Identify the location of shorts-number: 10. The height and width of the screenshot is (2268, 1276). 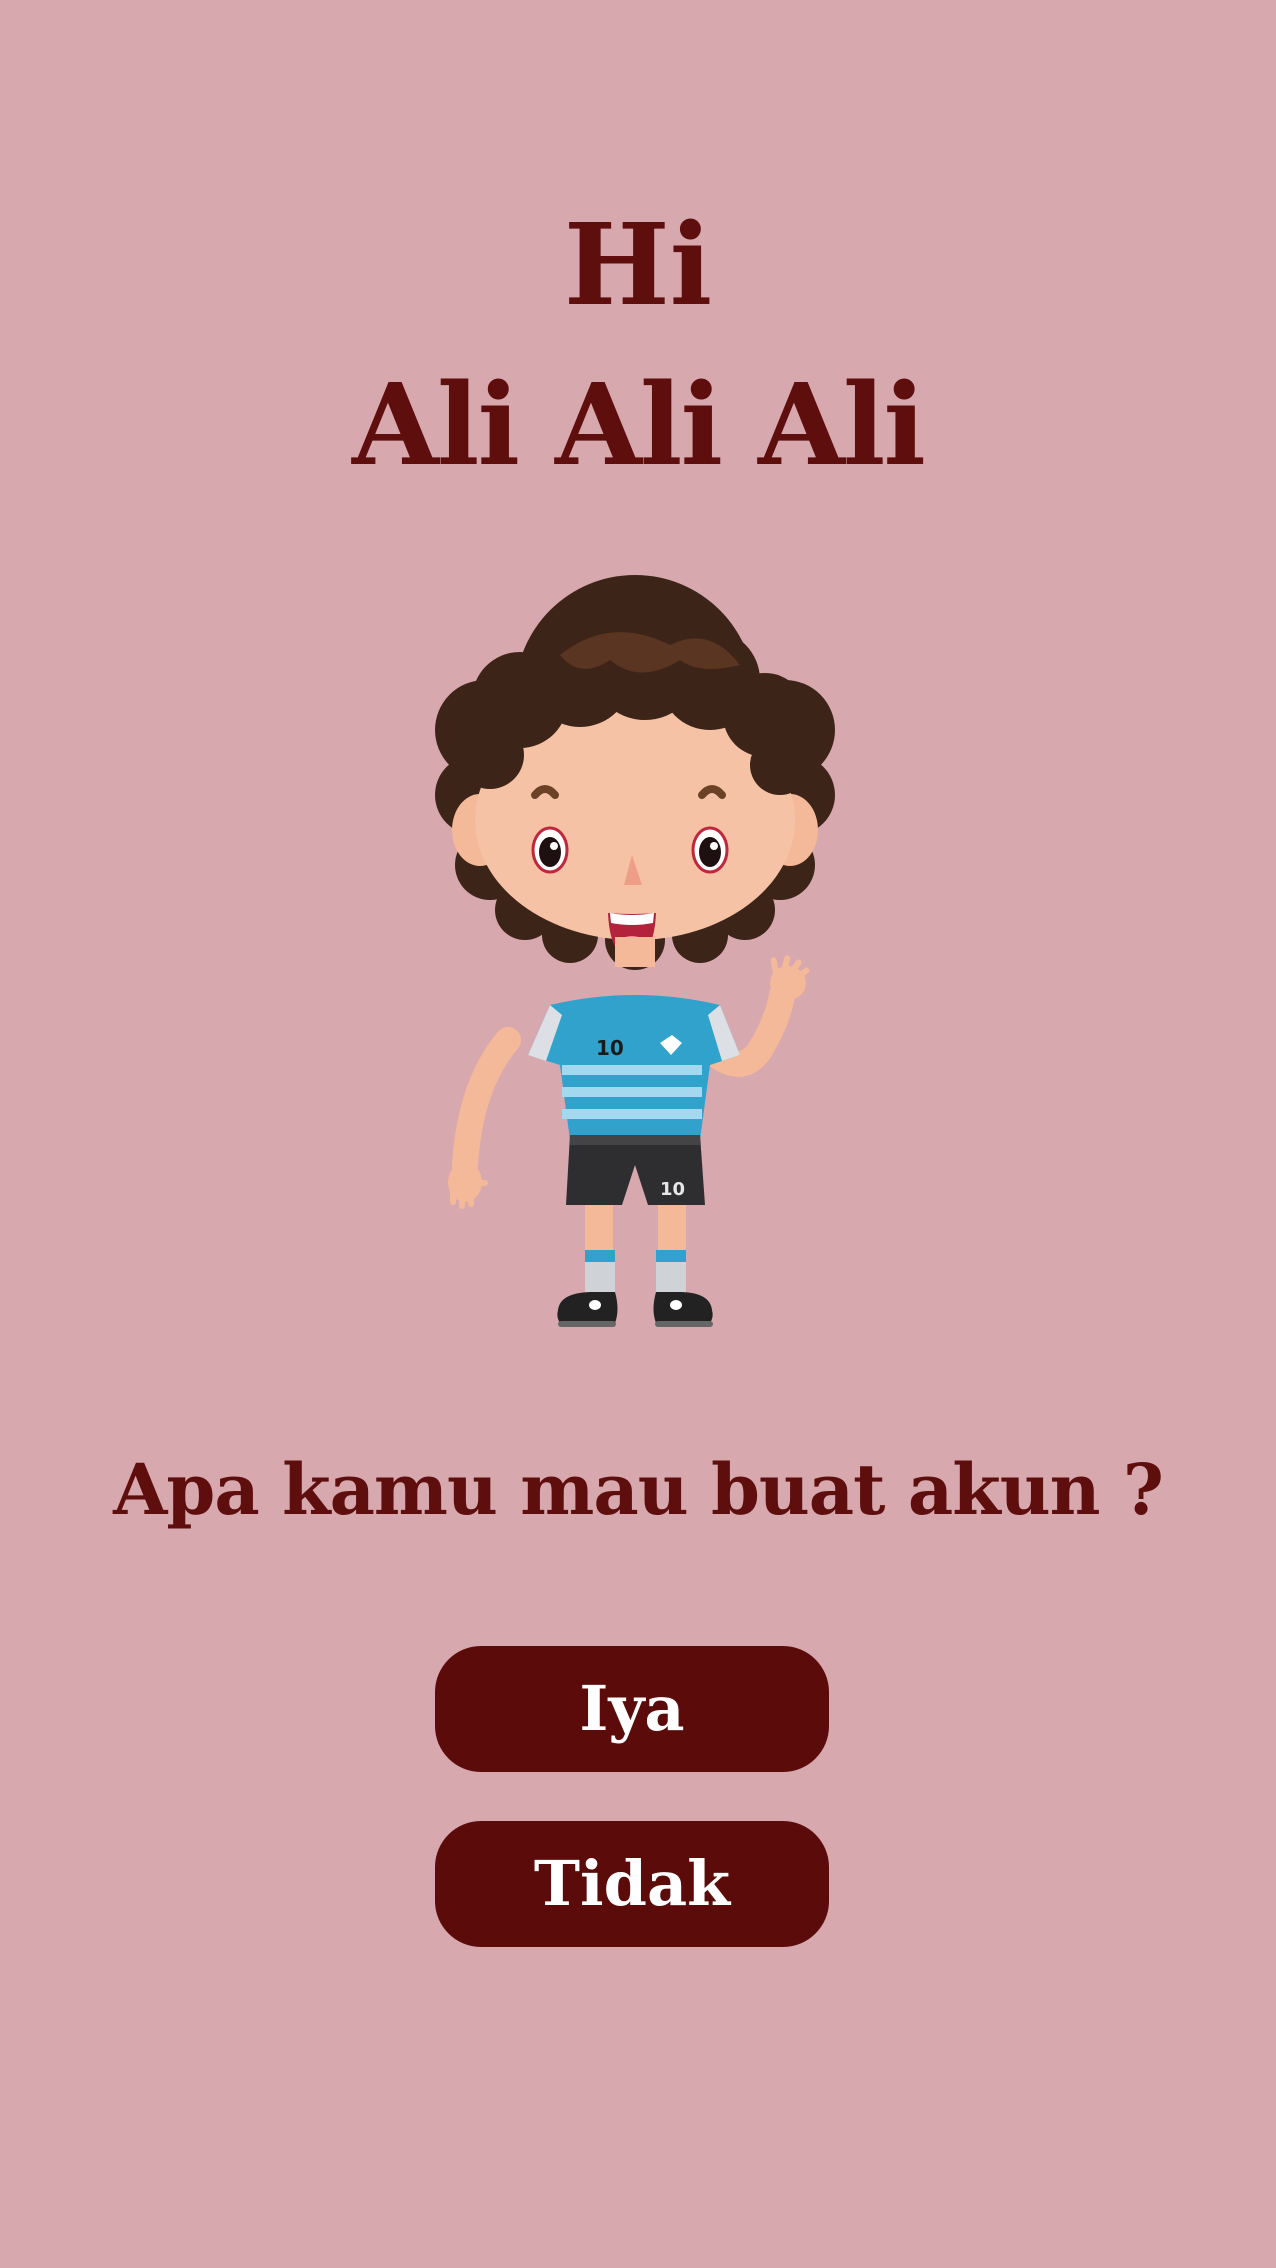
(672, 1189).